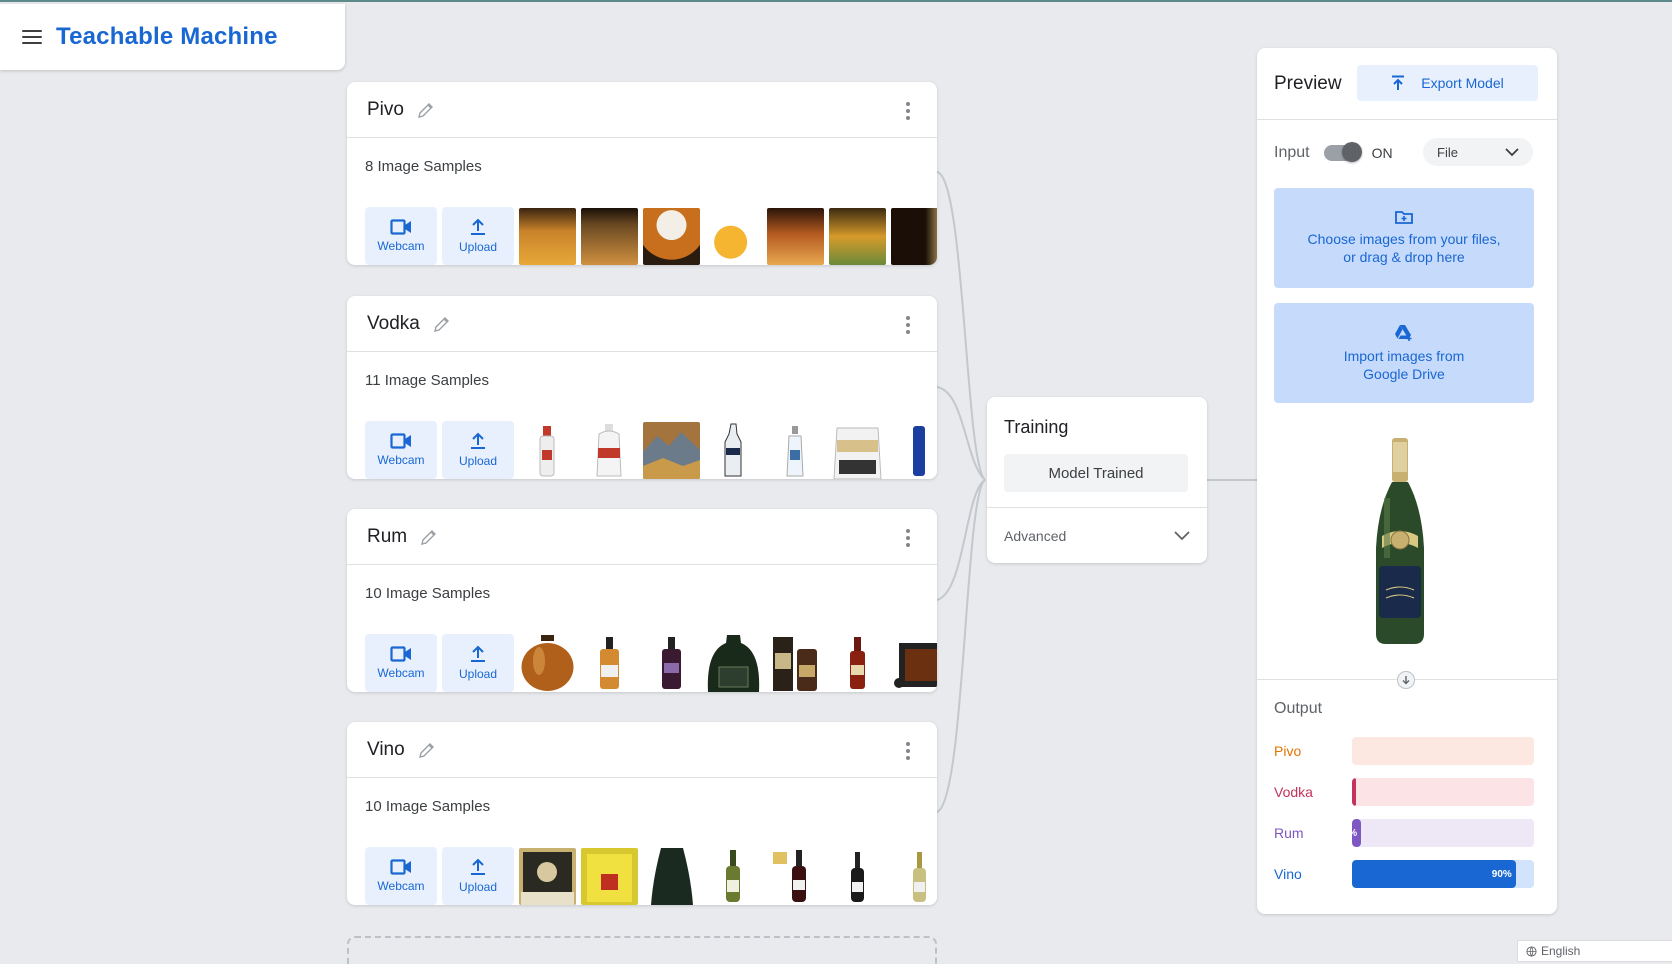 Image resolution: width=1672 pixels, height=964 pixels. I want to click on class-card-header: Pivo, so click(642, 110).